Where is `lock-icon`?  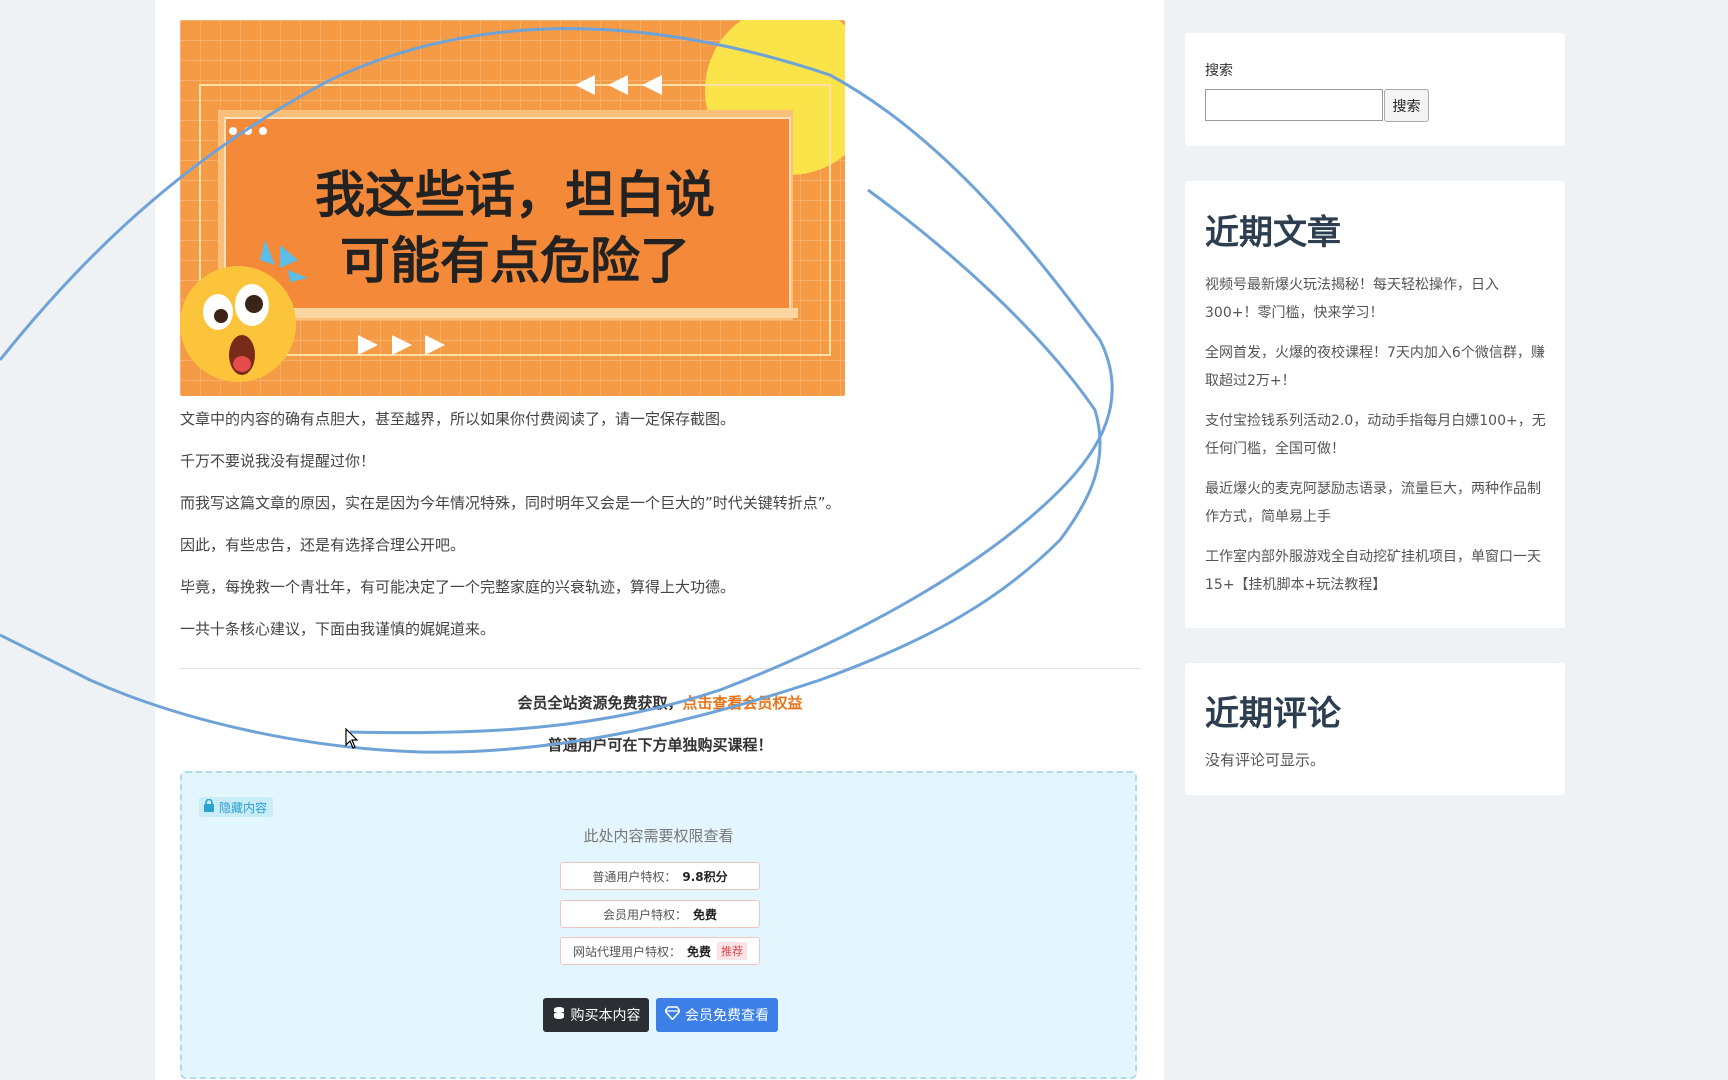 lock-icon is located at coordinates (209, 806).